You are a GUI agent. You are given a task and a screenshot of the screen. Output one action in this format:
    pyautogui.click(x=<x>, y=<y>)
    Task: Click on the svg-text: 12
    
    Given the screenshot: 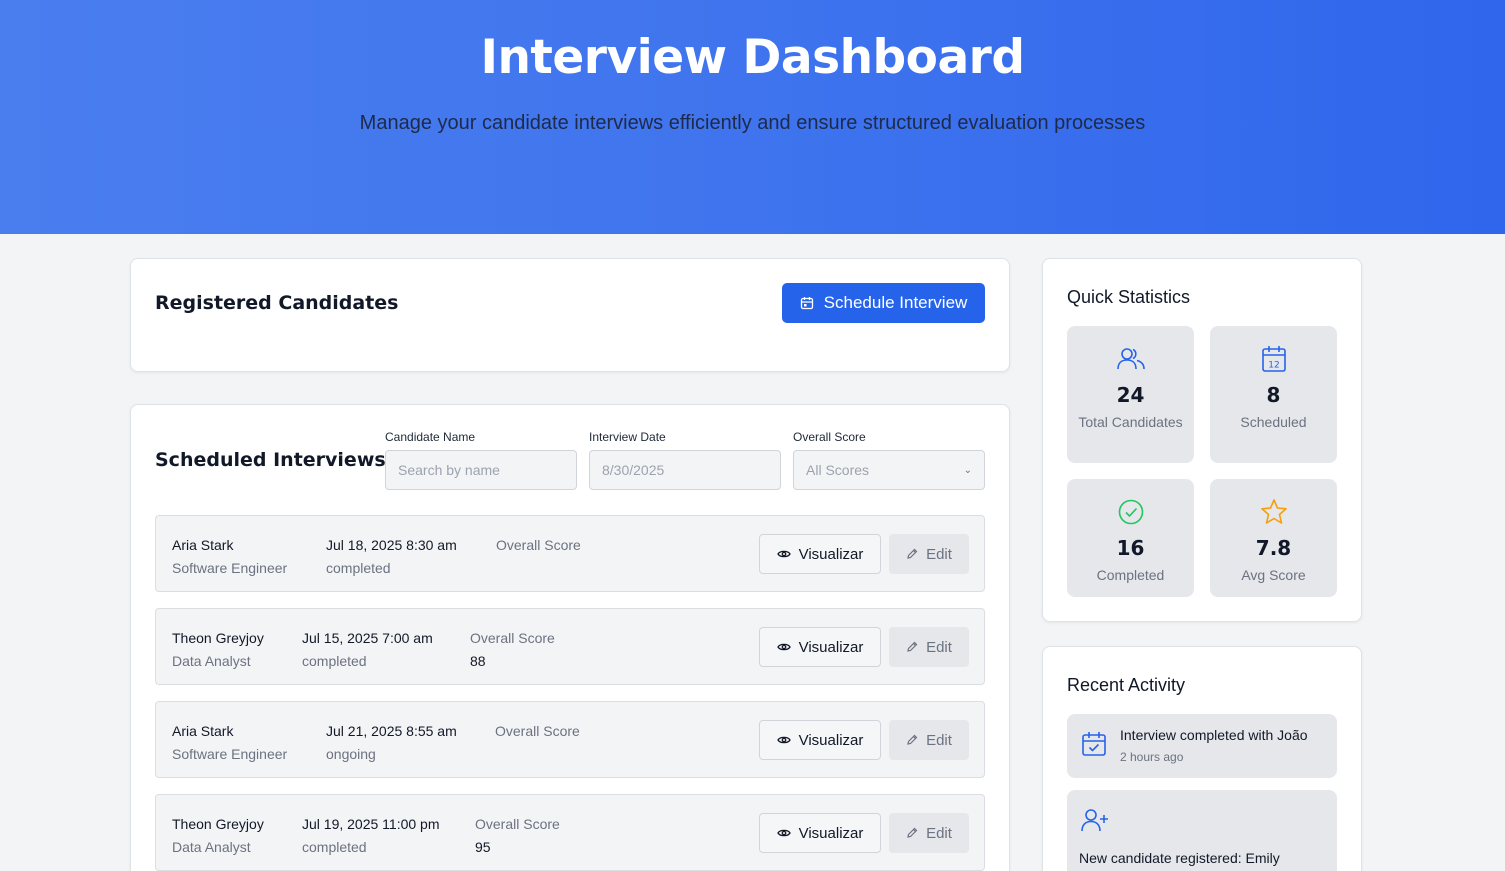 What is the action you would take?
    pyautogui.click(x=1273, y=366)
    